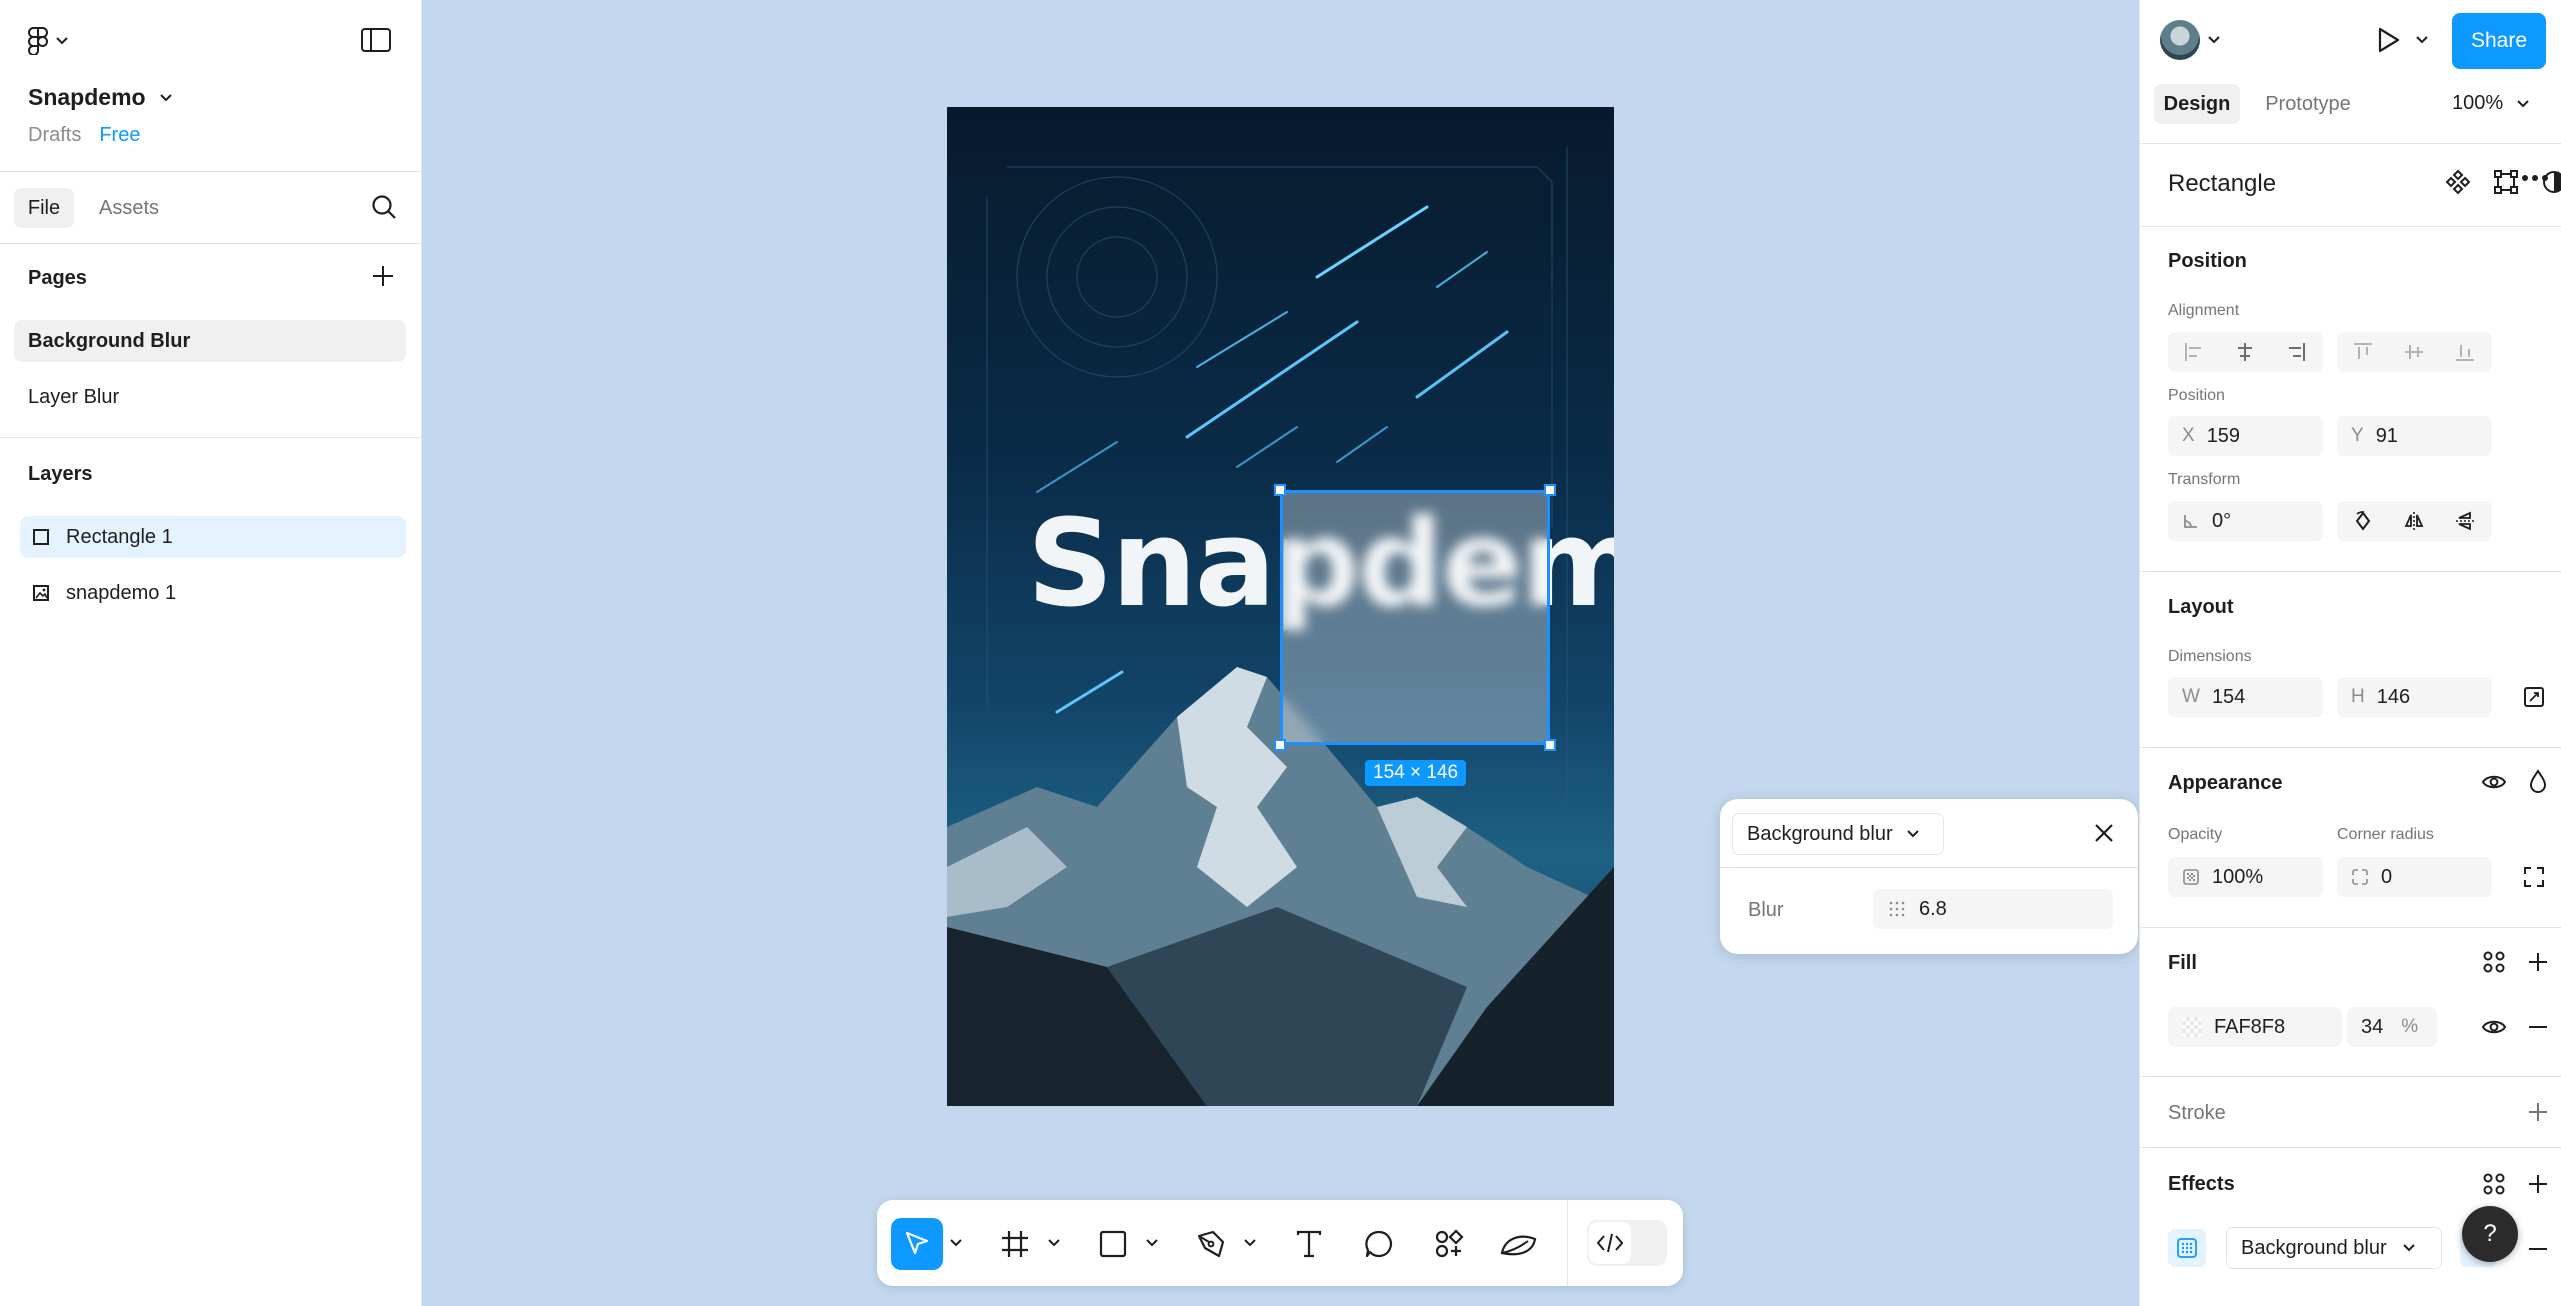 The height and width of the screenshot is (1306, 2561). Describe the element at coordinates (2538, 1112) in the screenshot. I see `add-stroke-button` at that location.